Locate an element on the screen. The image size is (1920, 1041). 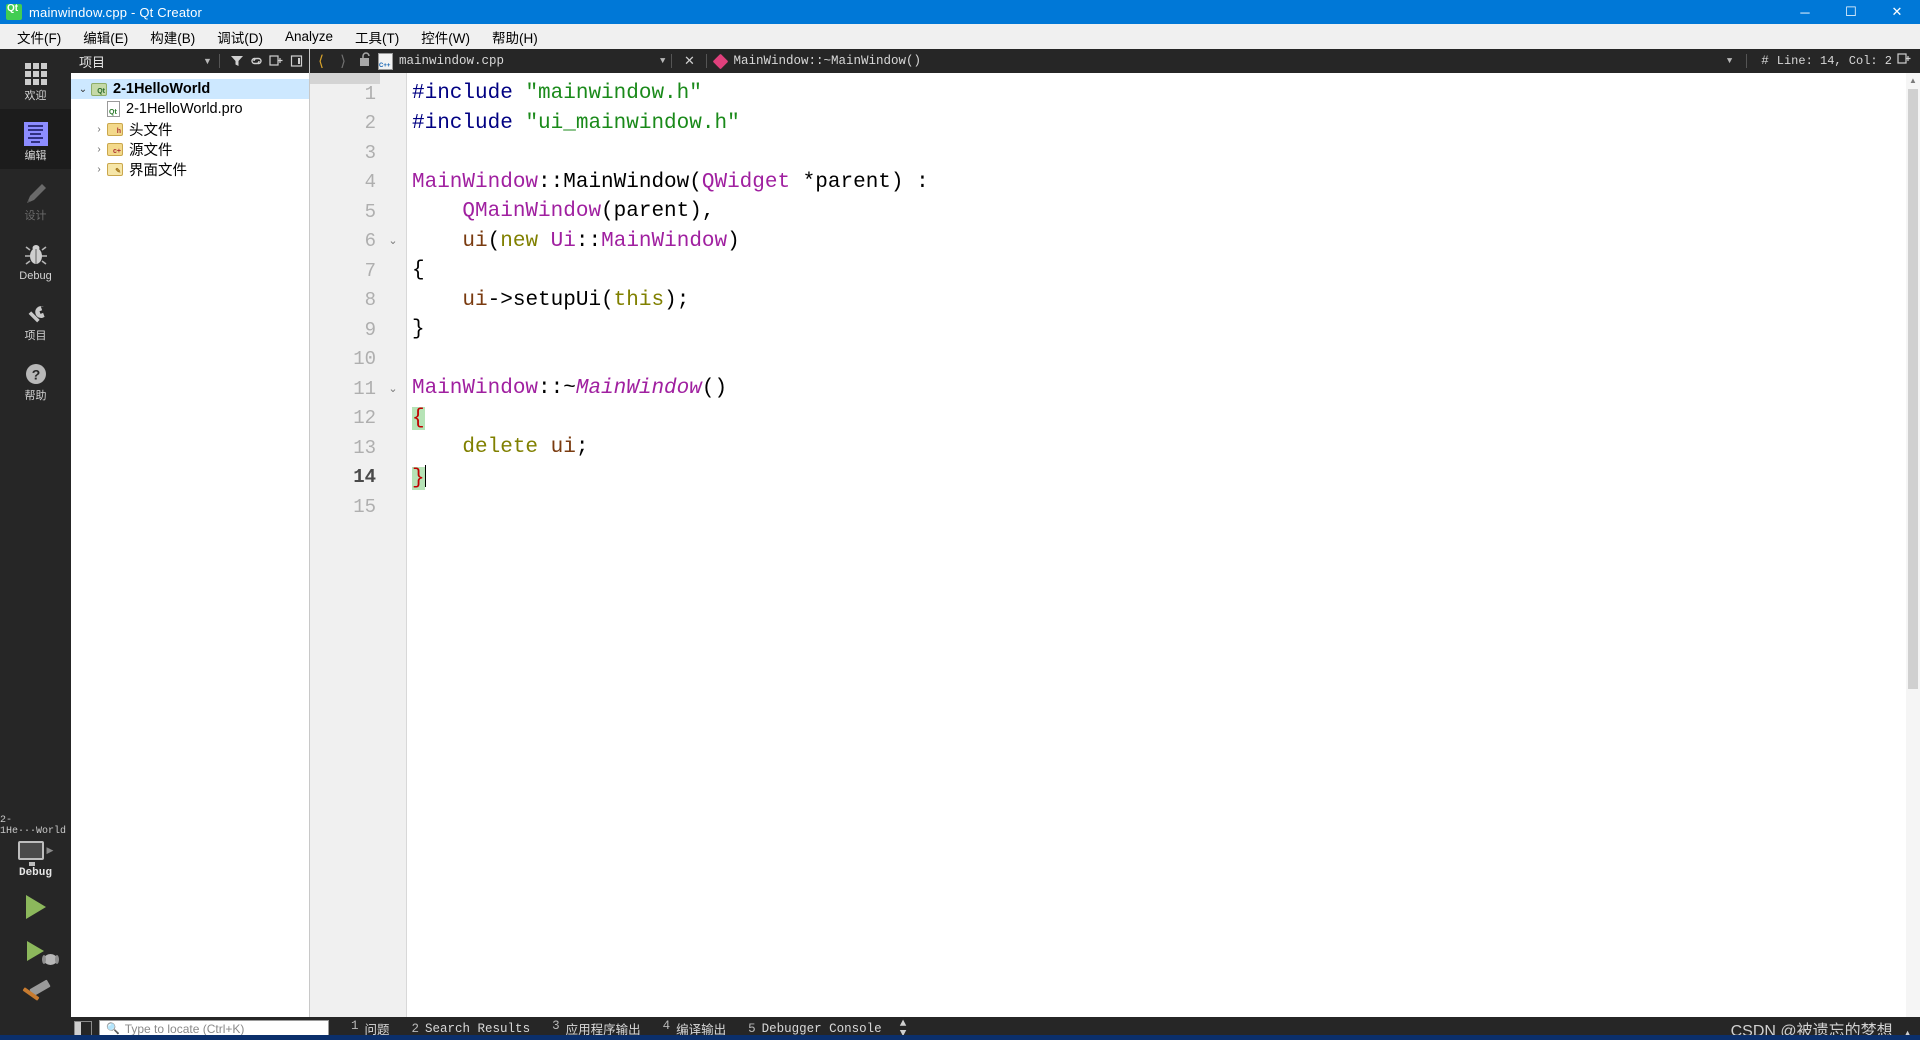
forms-folder-icon: ✎ is located at coordinates (115, 169).